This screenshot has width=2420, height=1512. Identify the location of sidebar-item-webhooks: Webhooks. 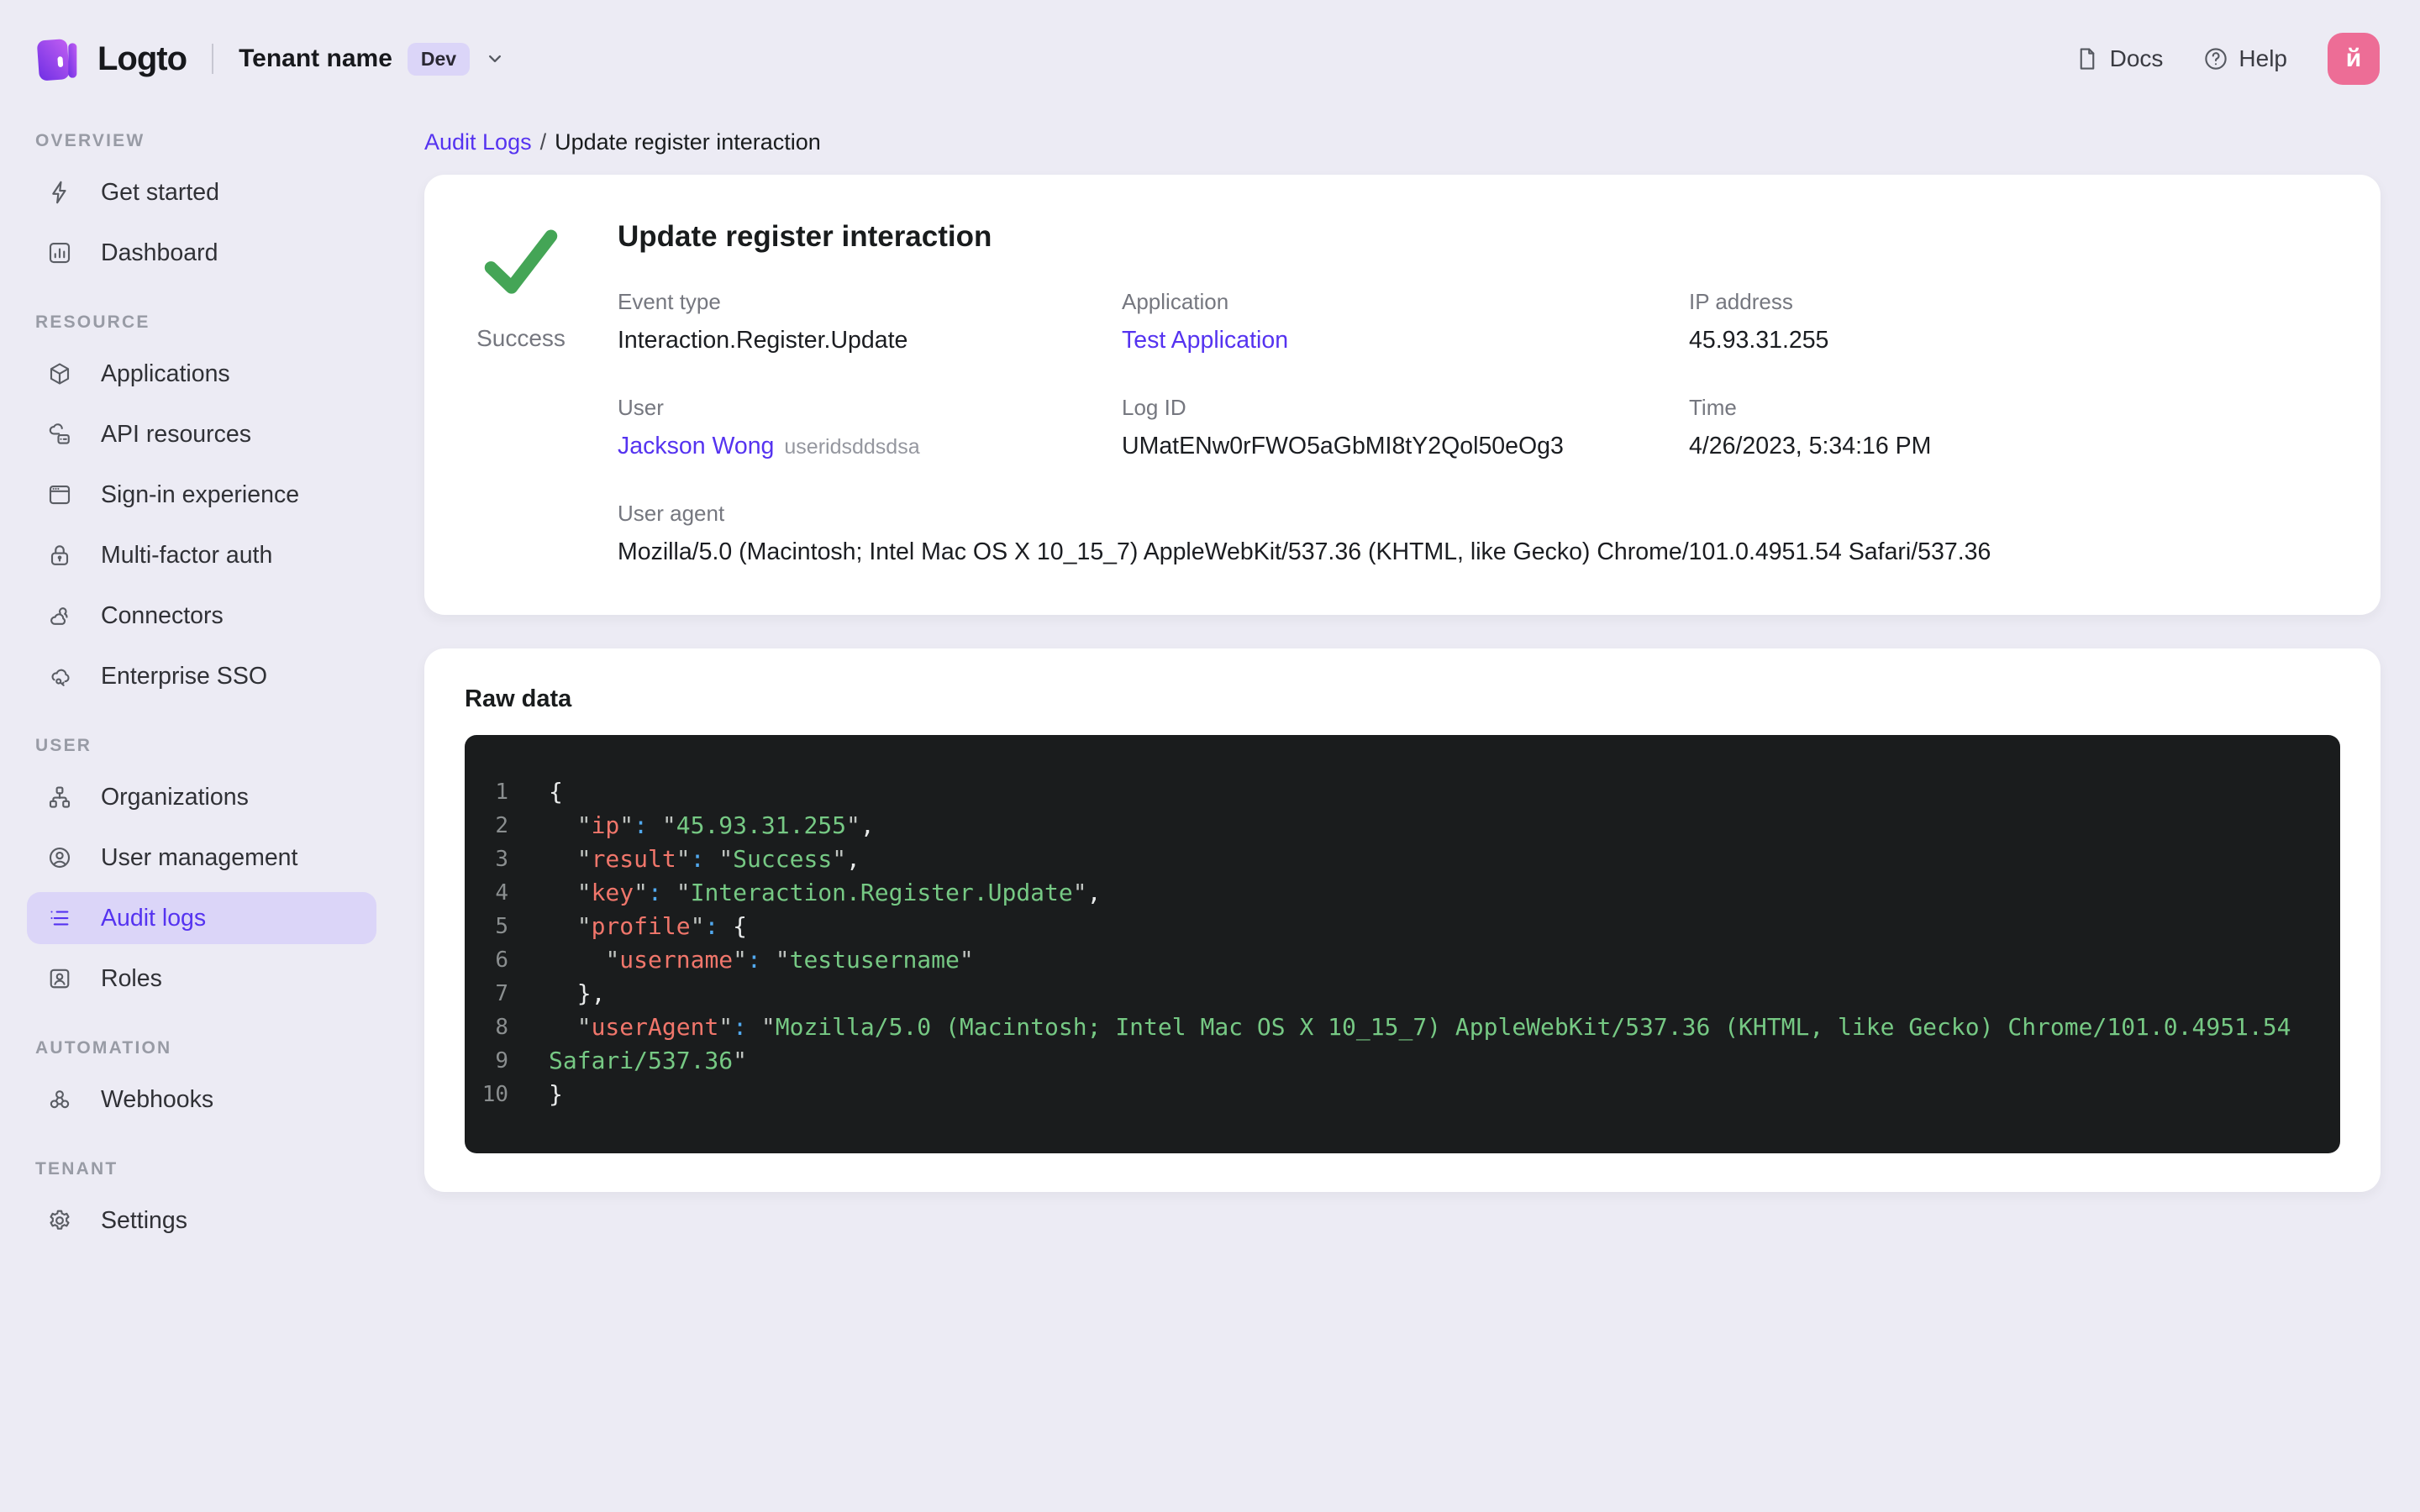
(202, 1100).